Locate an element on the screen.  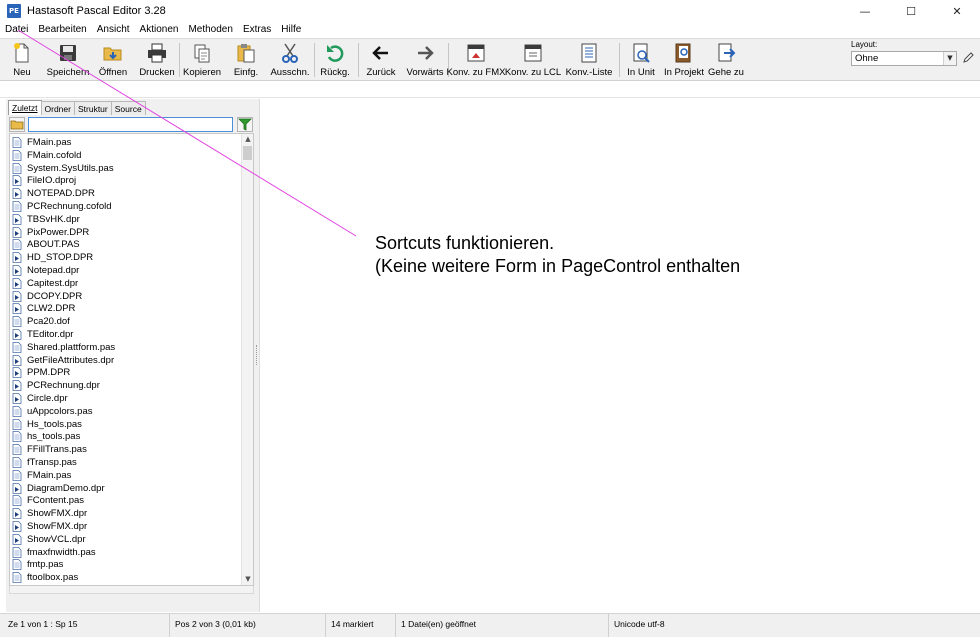
undo-button: Rückg. is located at coordinates (335, 60).